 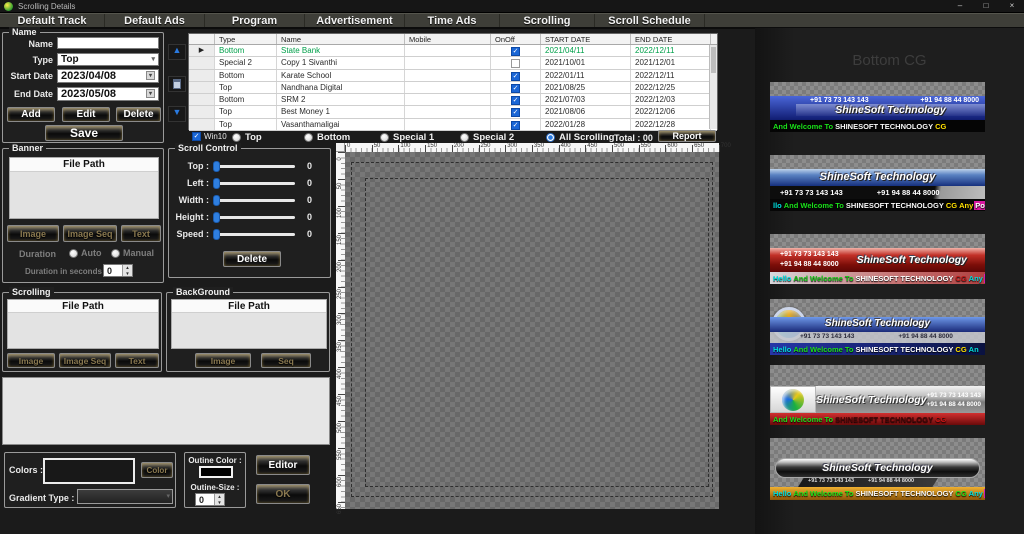 What do you see at coordinates (137, 360) in the screenshot?
I see `scrolling-text-button: Text` at bounding box center [137, 360].